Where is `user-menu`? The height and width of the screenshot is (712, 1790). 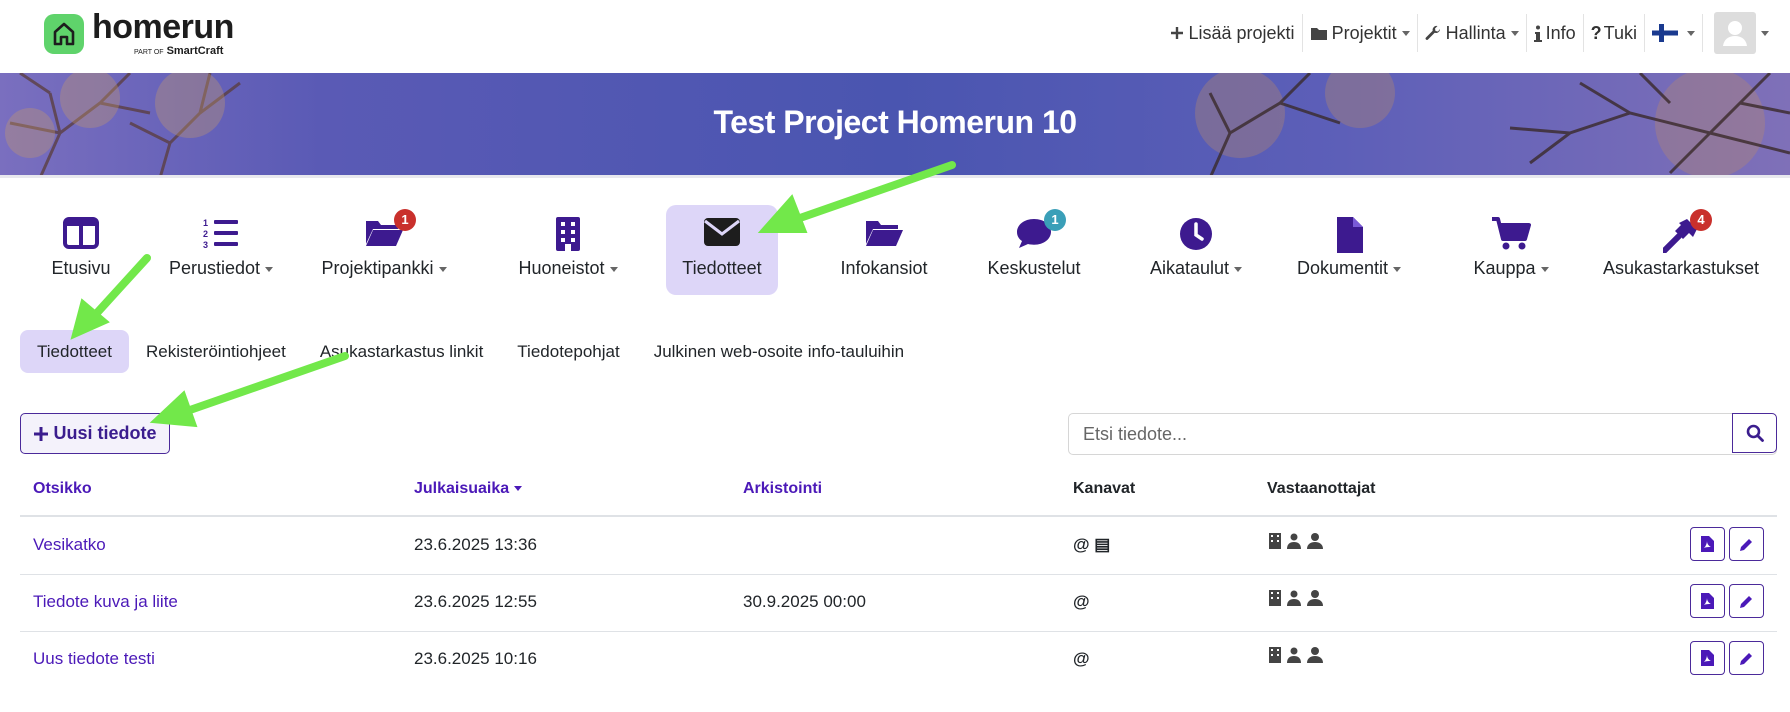
user-menu is located at coordinates (1739, 33).